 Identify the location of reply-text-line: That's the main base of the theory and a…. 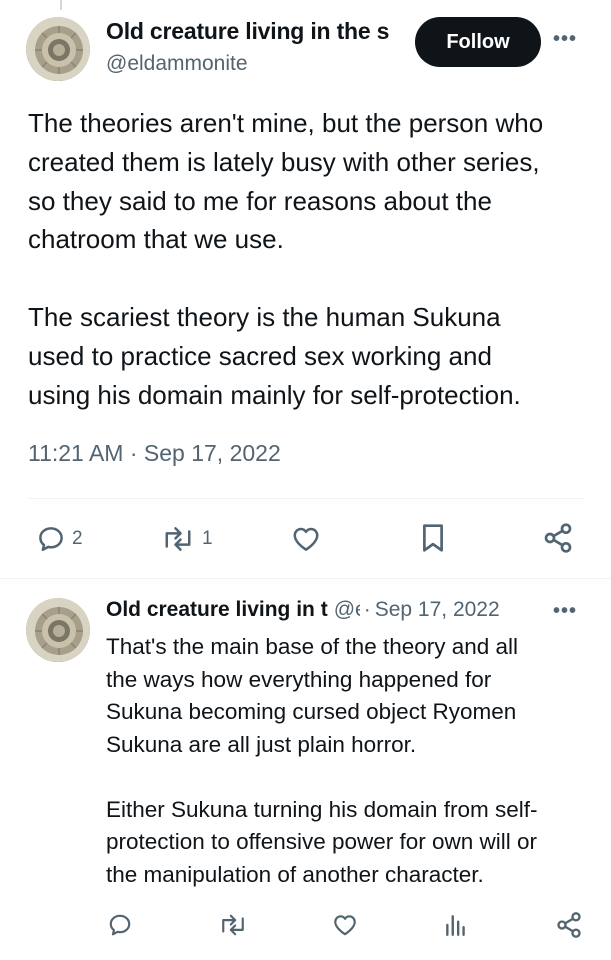
(312, 646).